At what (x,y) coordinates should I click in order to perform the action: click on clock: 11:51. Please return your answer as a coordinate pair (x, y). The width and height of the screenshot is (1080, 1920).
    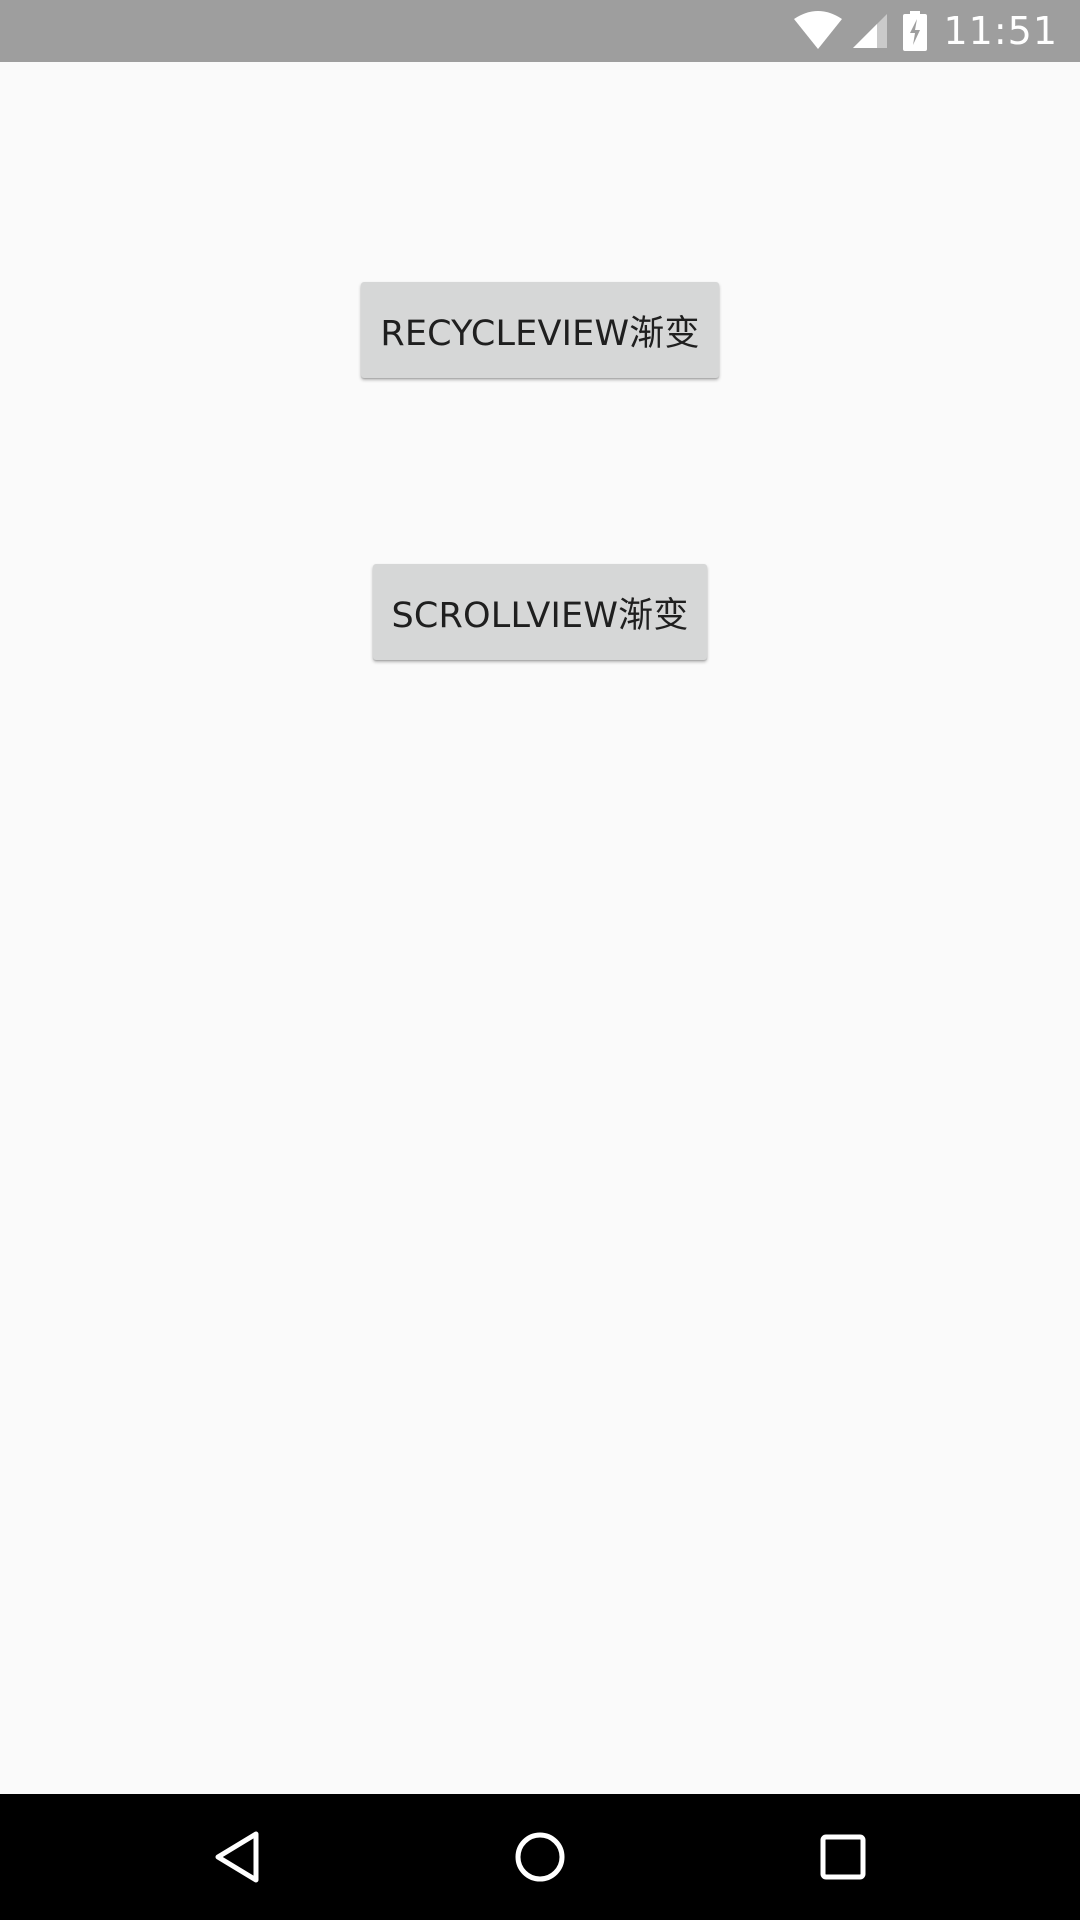
    Looking at the image, I should click on (1000, 31).